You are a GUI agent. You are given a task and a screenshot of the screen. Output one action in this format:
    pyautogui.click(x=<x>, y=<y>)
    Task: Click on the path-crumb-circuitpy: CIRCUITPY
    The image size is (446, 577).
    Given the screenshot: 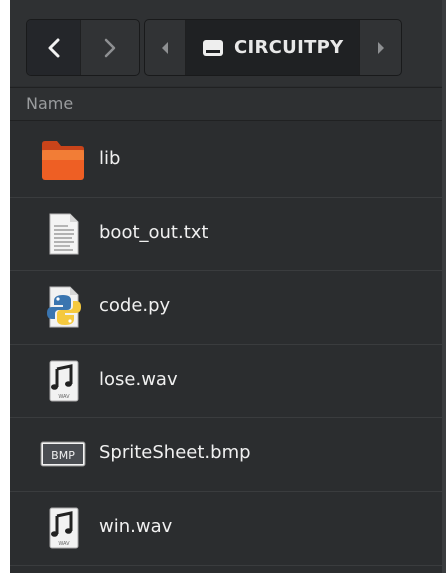 What is the action you would take?
    pyautogui.click(x=272, y=47)
    